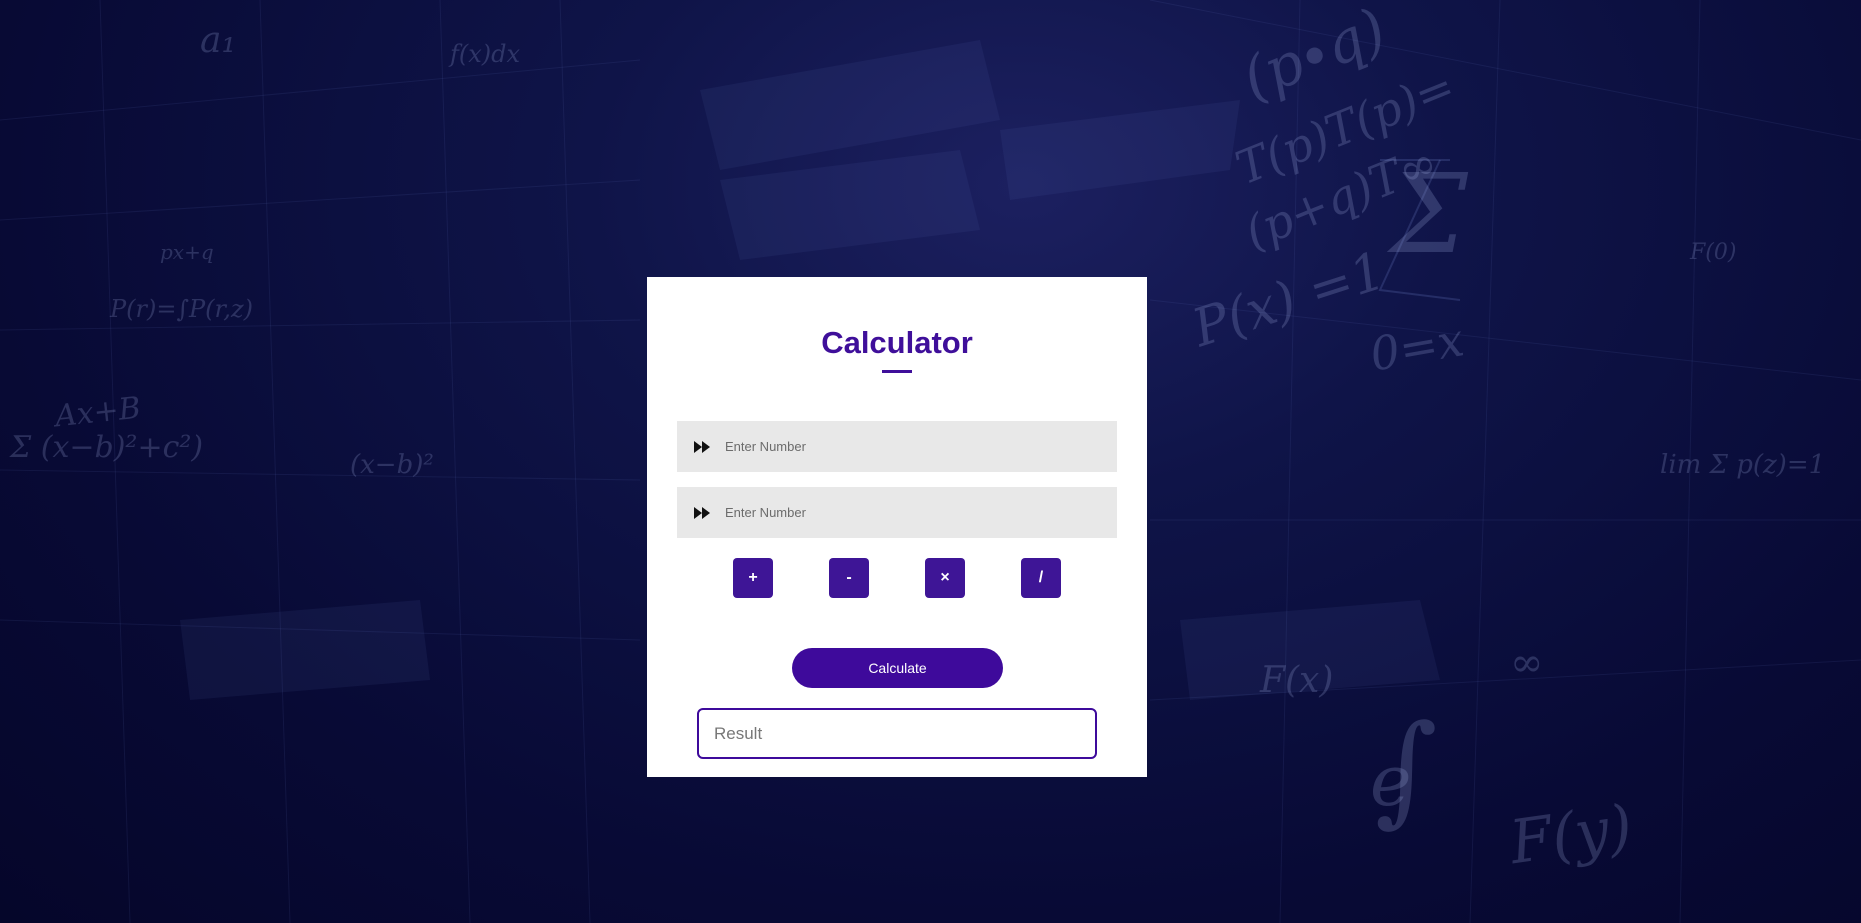 The image size is (1861, 923). What do you see at coordinates (921, 512) in the screenshot?
I see `second-number-input` at bounding box center [921, 512].